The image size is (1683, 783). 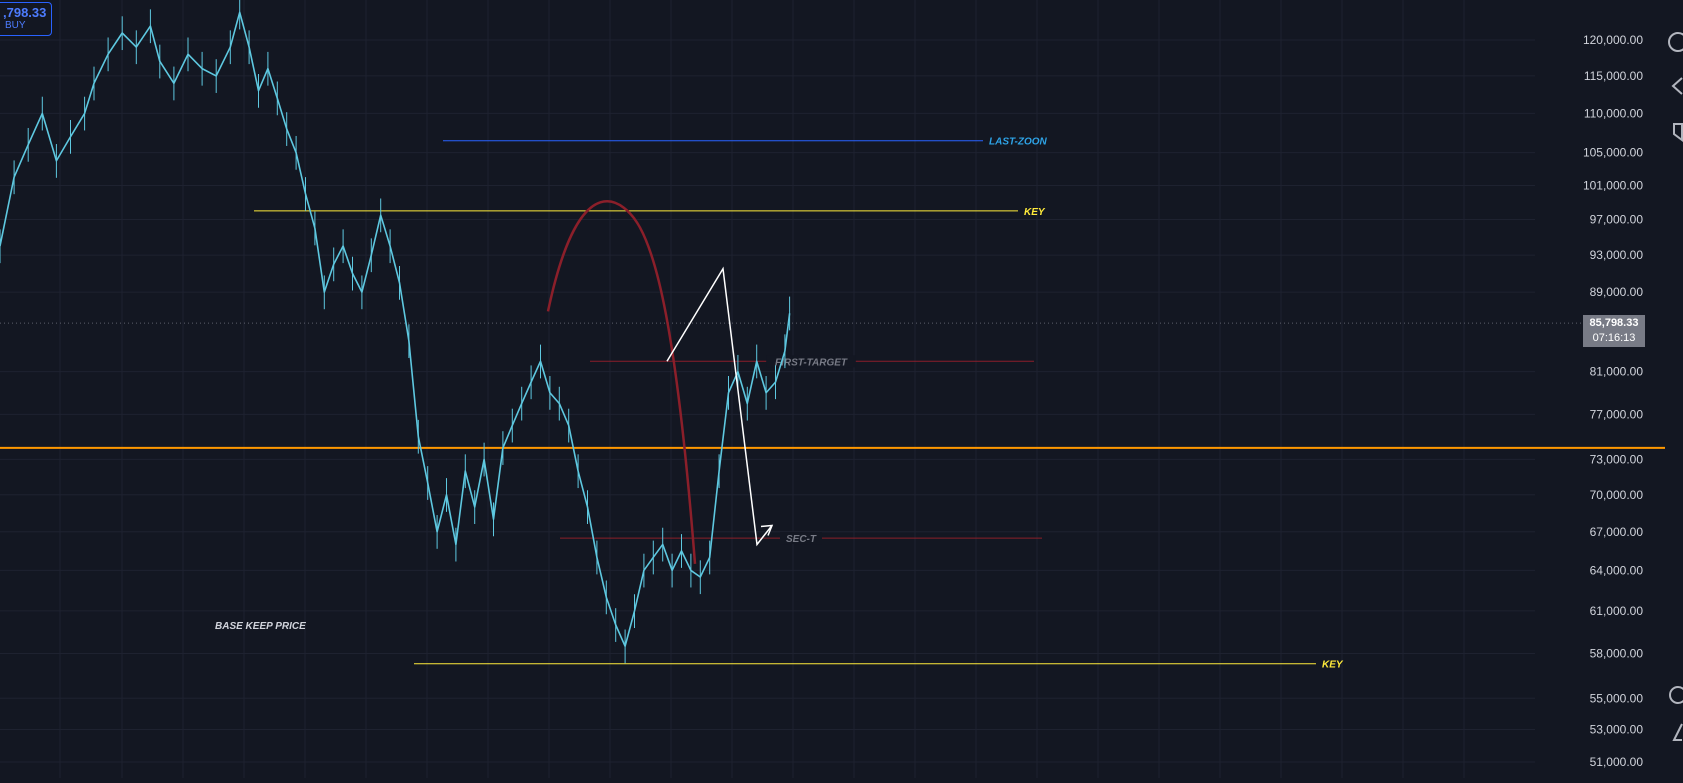 What do you see at coordinates (1617, 495) in the screenshot?
I see `y-tick-label: 70,000.00` at bounding box center [1617, 495].